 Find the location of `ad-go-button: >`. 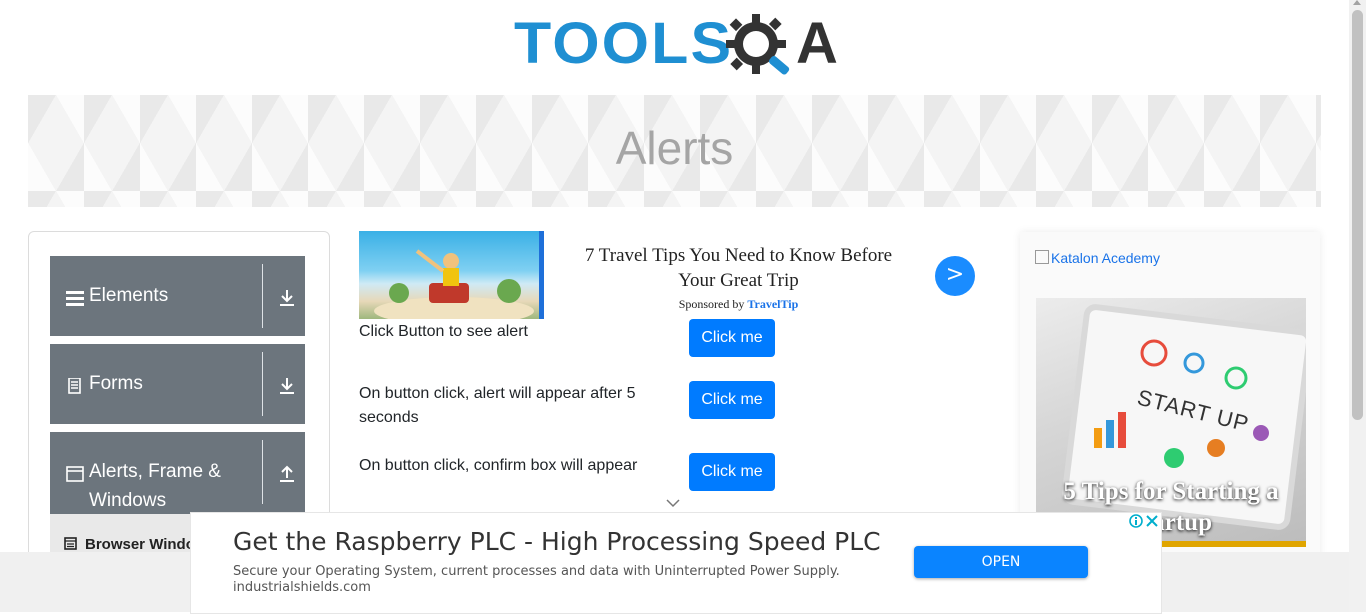

ad-go-button: > is located at coordinates (955, 276).